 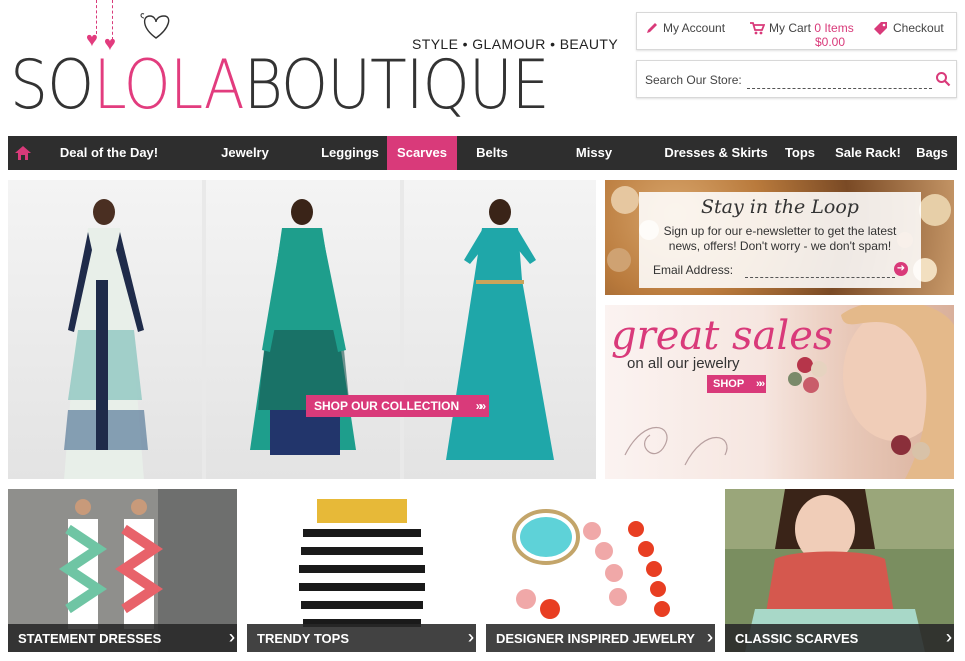 I want to click on tile-caption-bar: DESIGNER INSPIRED JEWELRY ›››, so click(x=600, y=638).